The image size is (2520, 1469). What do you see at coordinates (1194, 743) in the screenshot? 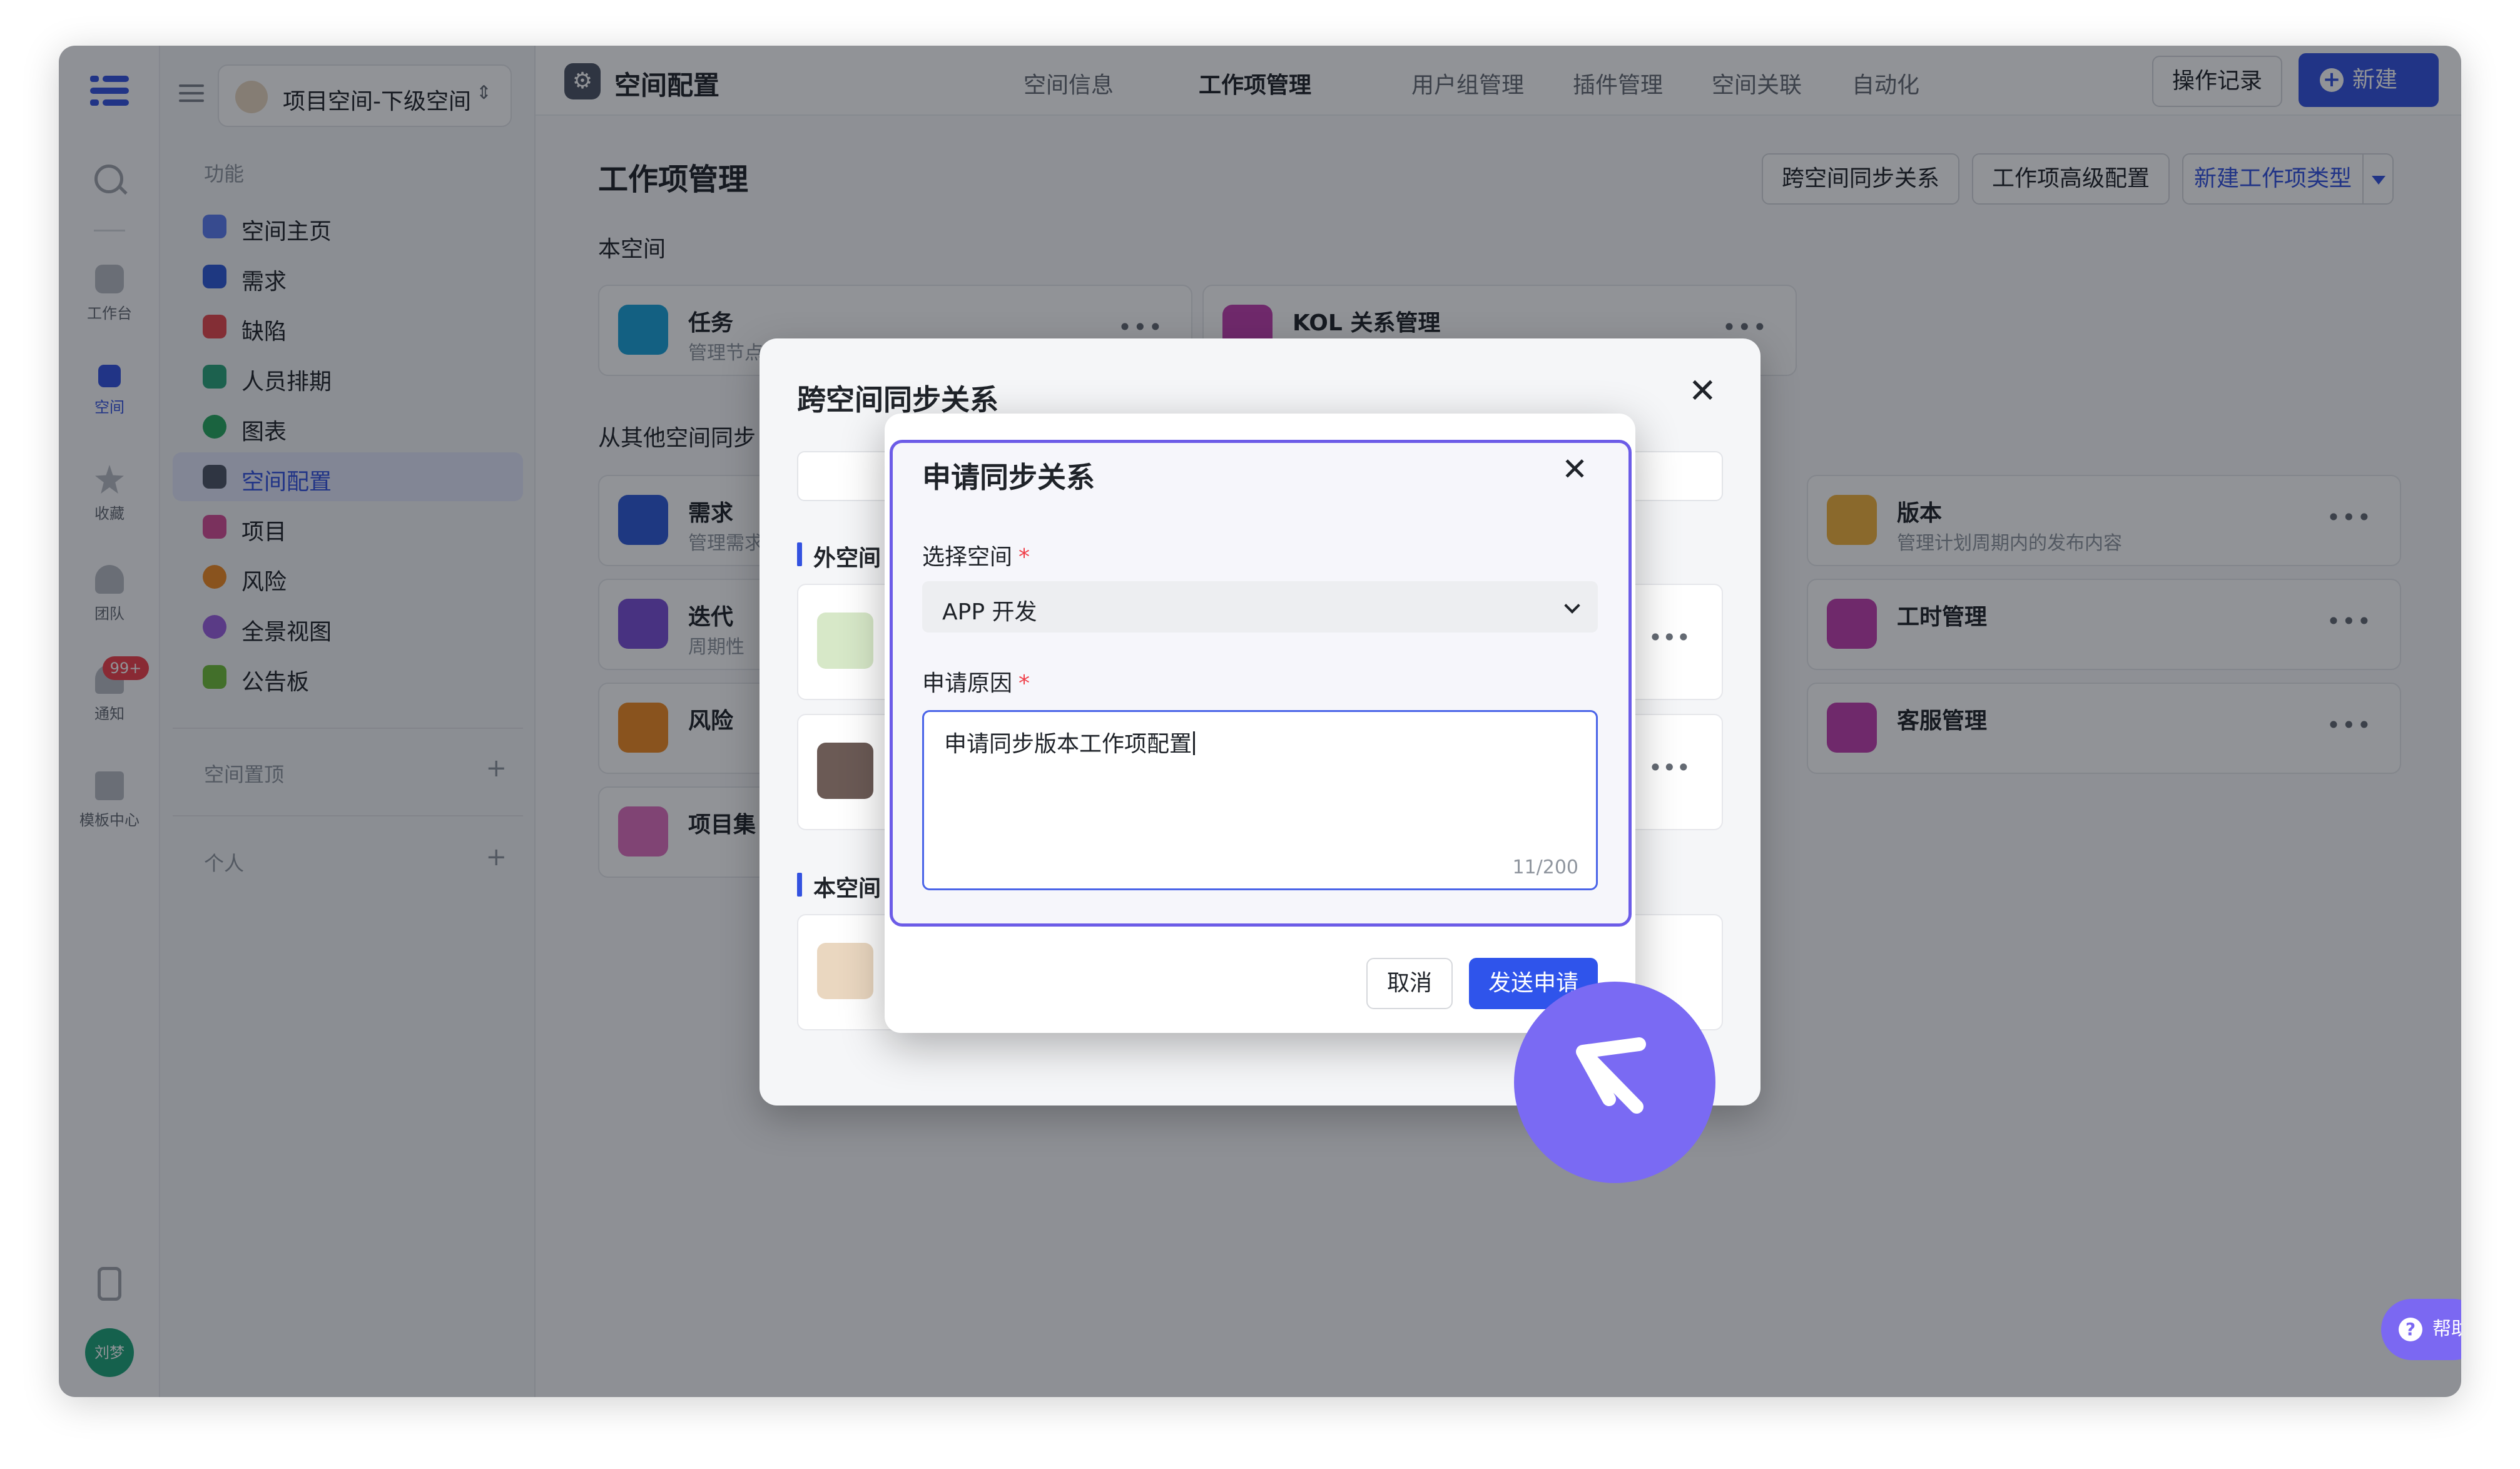
I see `text-caret` at bounding box center [1194, 743].